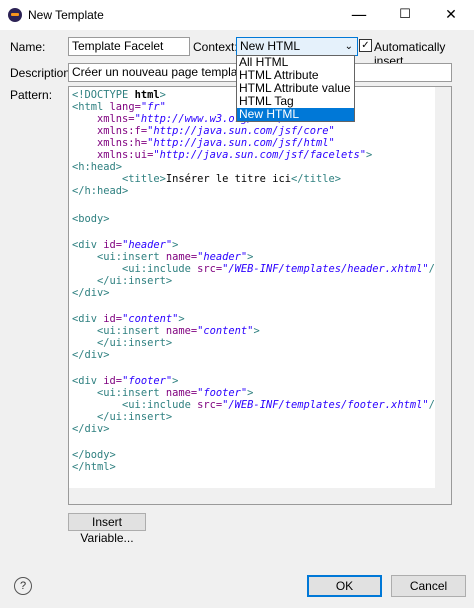 The height and width of the screenshot is (608, 474). Describe the element at coordinates (100, 191) in the screenshot. I see `code-line: </h:head>` at that location.